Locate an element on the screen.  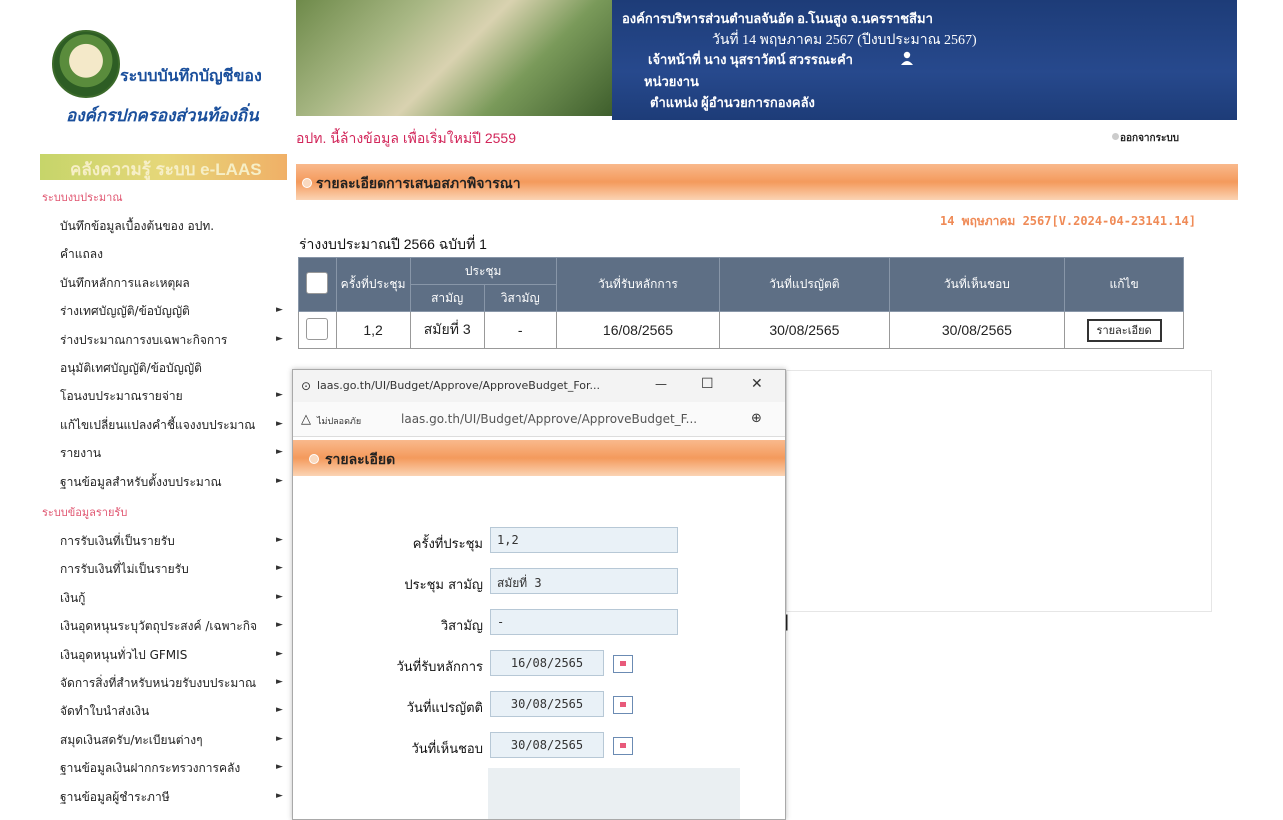
sidebar-item: ร่างประมาณการงบเฉพาะกิจการ is located at coordinates (174, 340).